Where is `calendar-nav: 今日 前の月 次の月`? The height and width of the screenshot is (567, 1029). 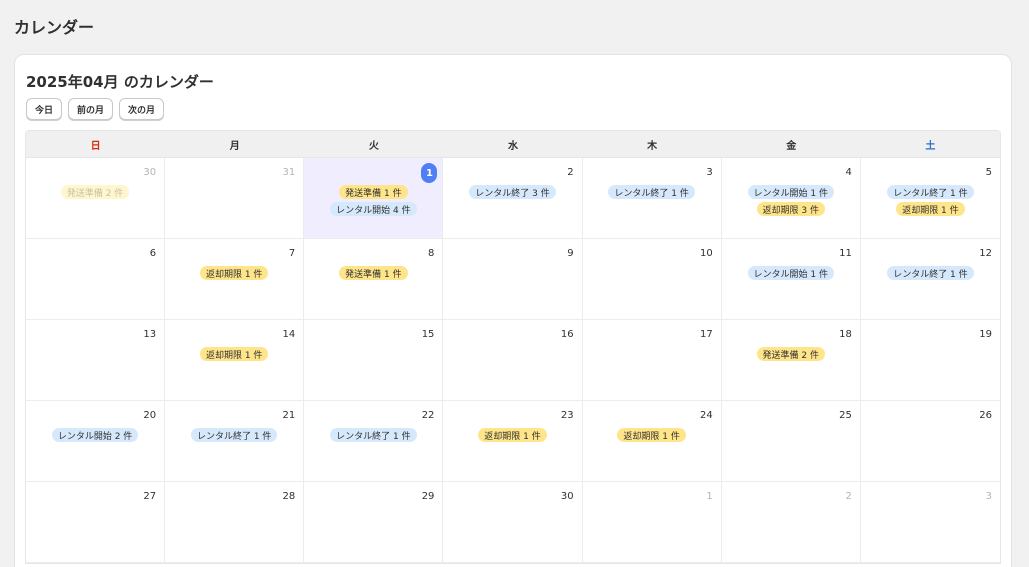 calendar-nav: 今日 前の月 次の月 is located at coordinates (95, 109).